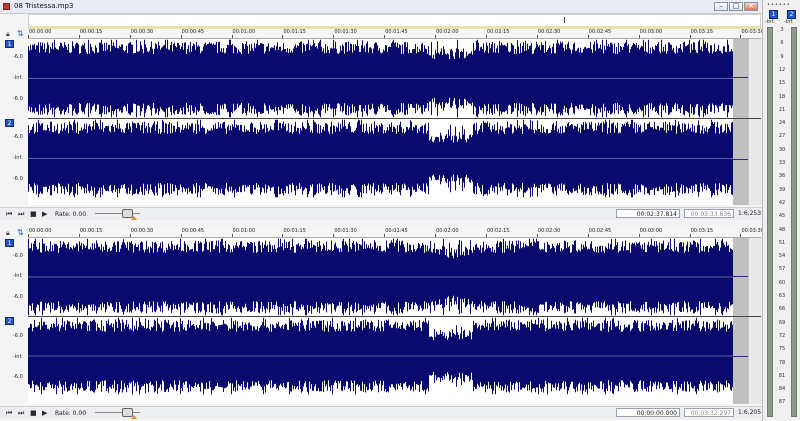  What do you see at coordinates (736, 6) in the screenshot?
I see `maximize-button: □` at bounding box center [736, 6].